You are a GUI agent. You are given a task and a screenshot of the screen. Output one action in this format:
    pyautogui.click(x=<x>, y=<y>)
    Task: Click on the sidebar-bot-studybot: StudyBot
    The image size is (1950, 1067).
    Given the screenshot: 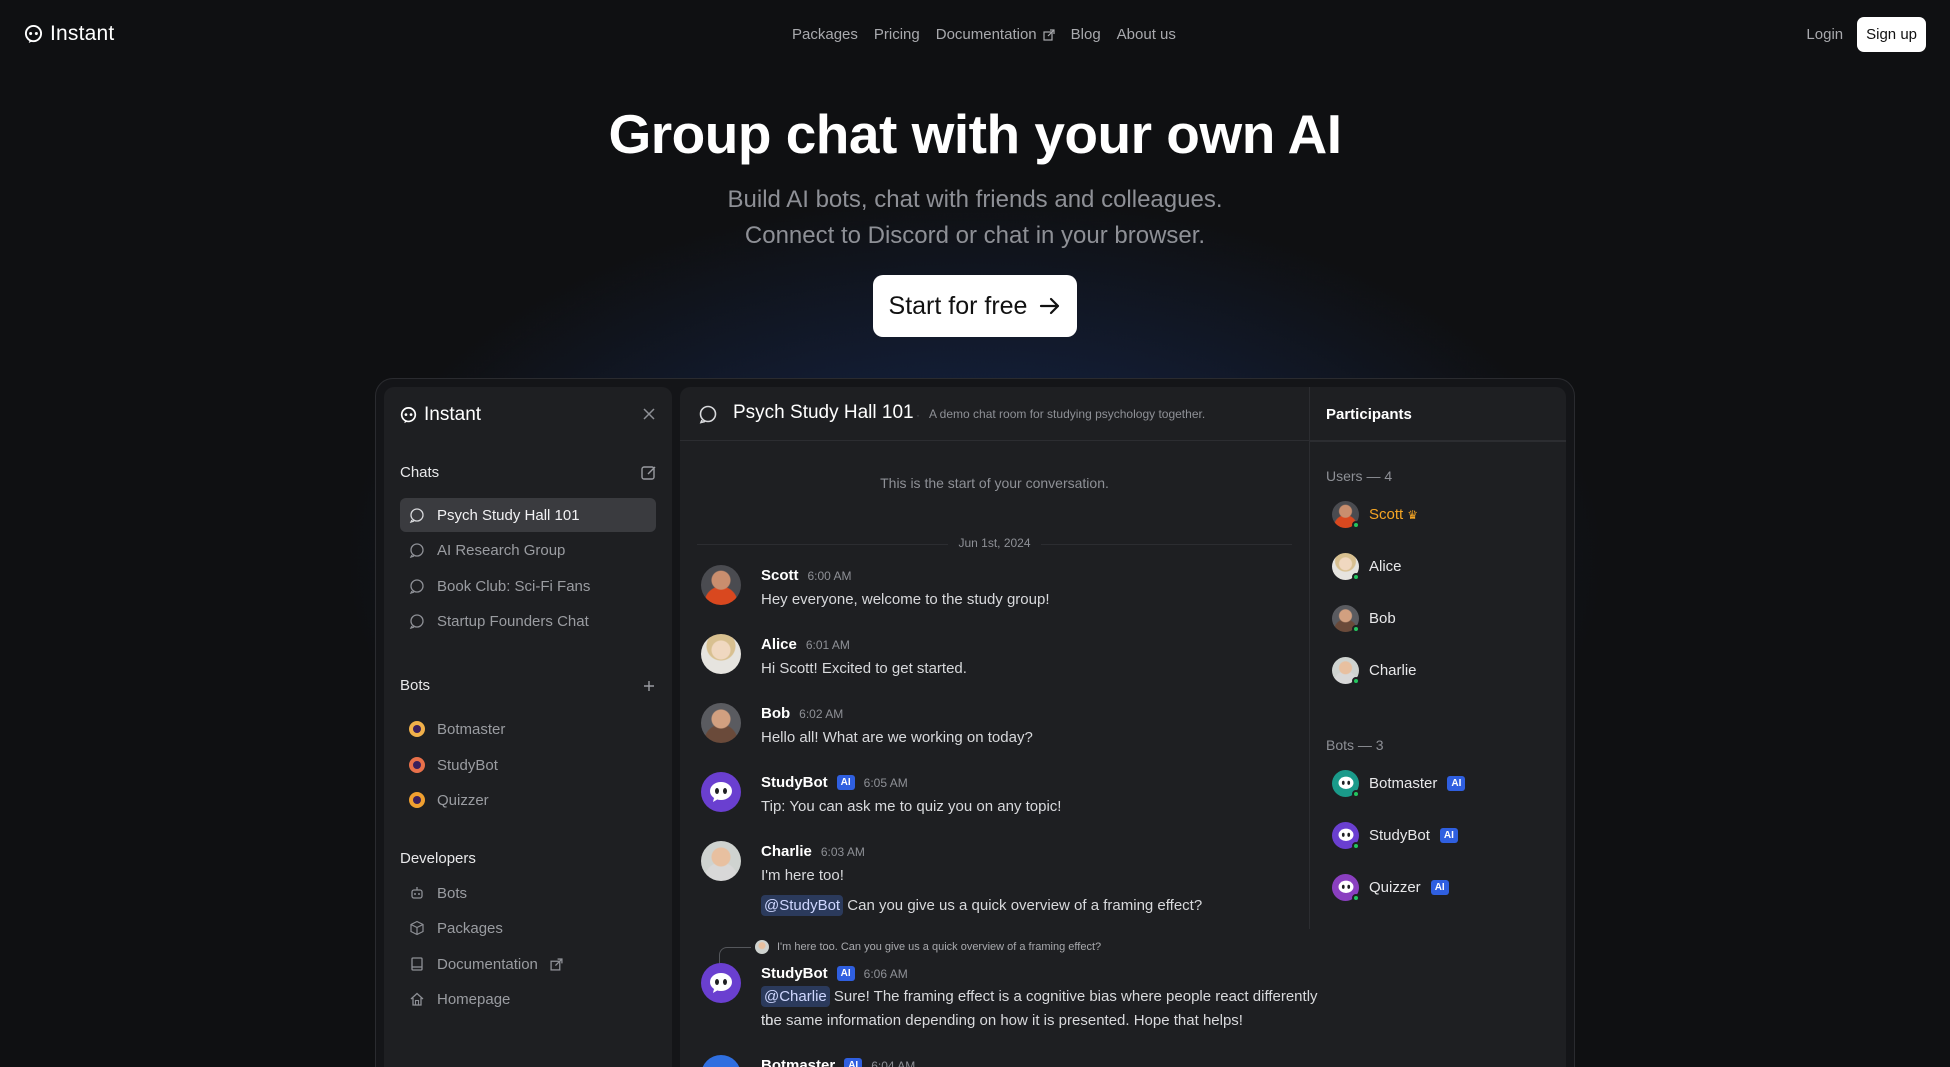 What is the action you would take?
    pyautogui.click(x=528, y=765)
    